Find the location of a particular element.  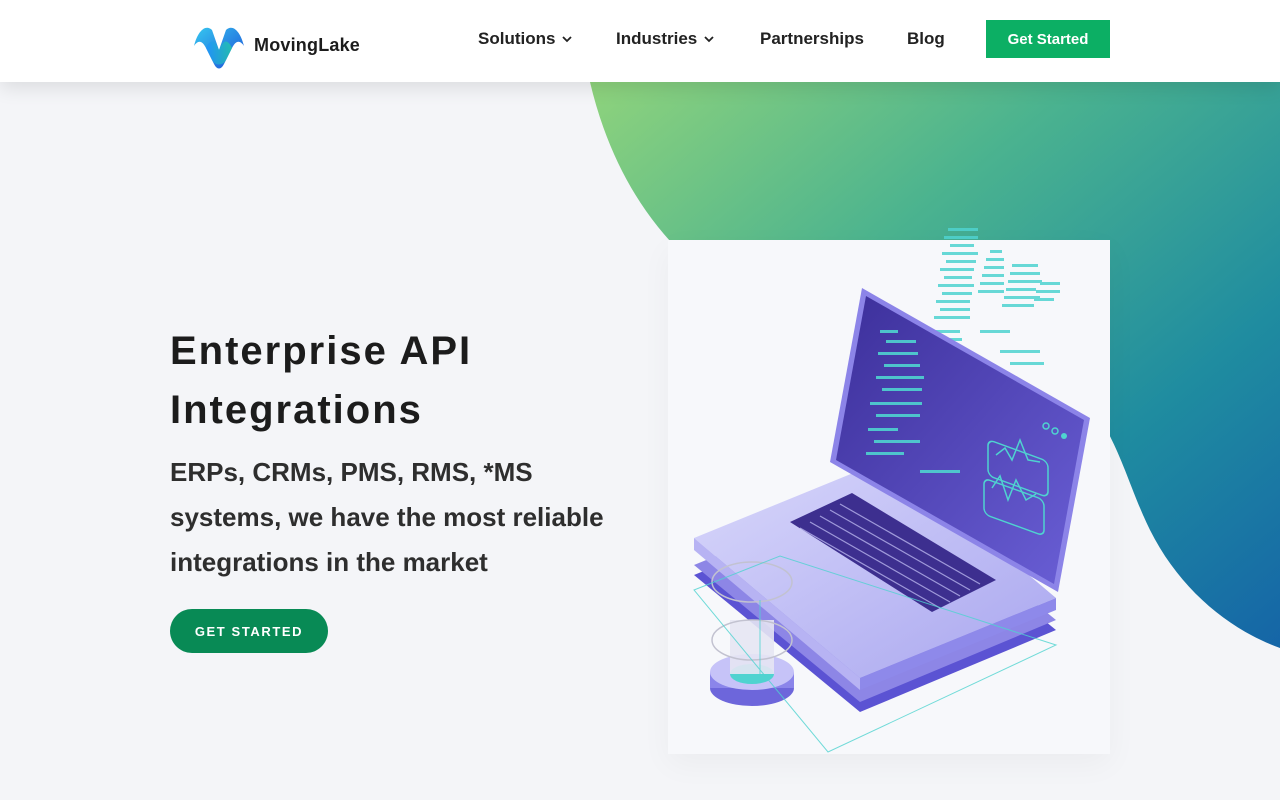

nav-item-industries: Industries is located at coordinates (665, 39).